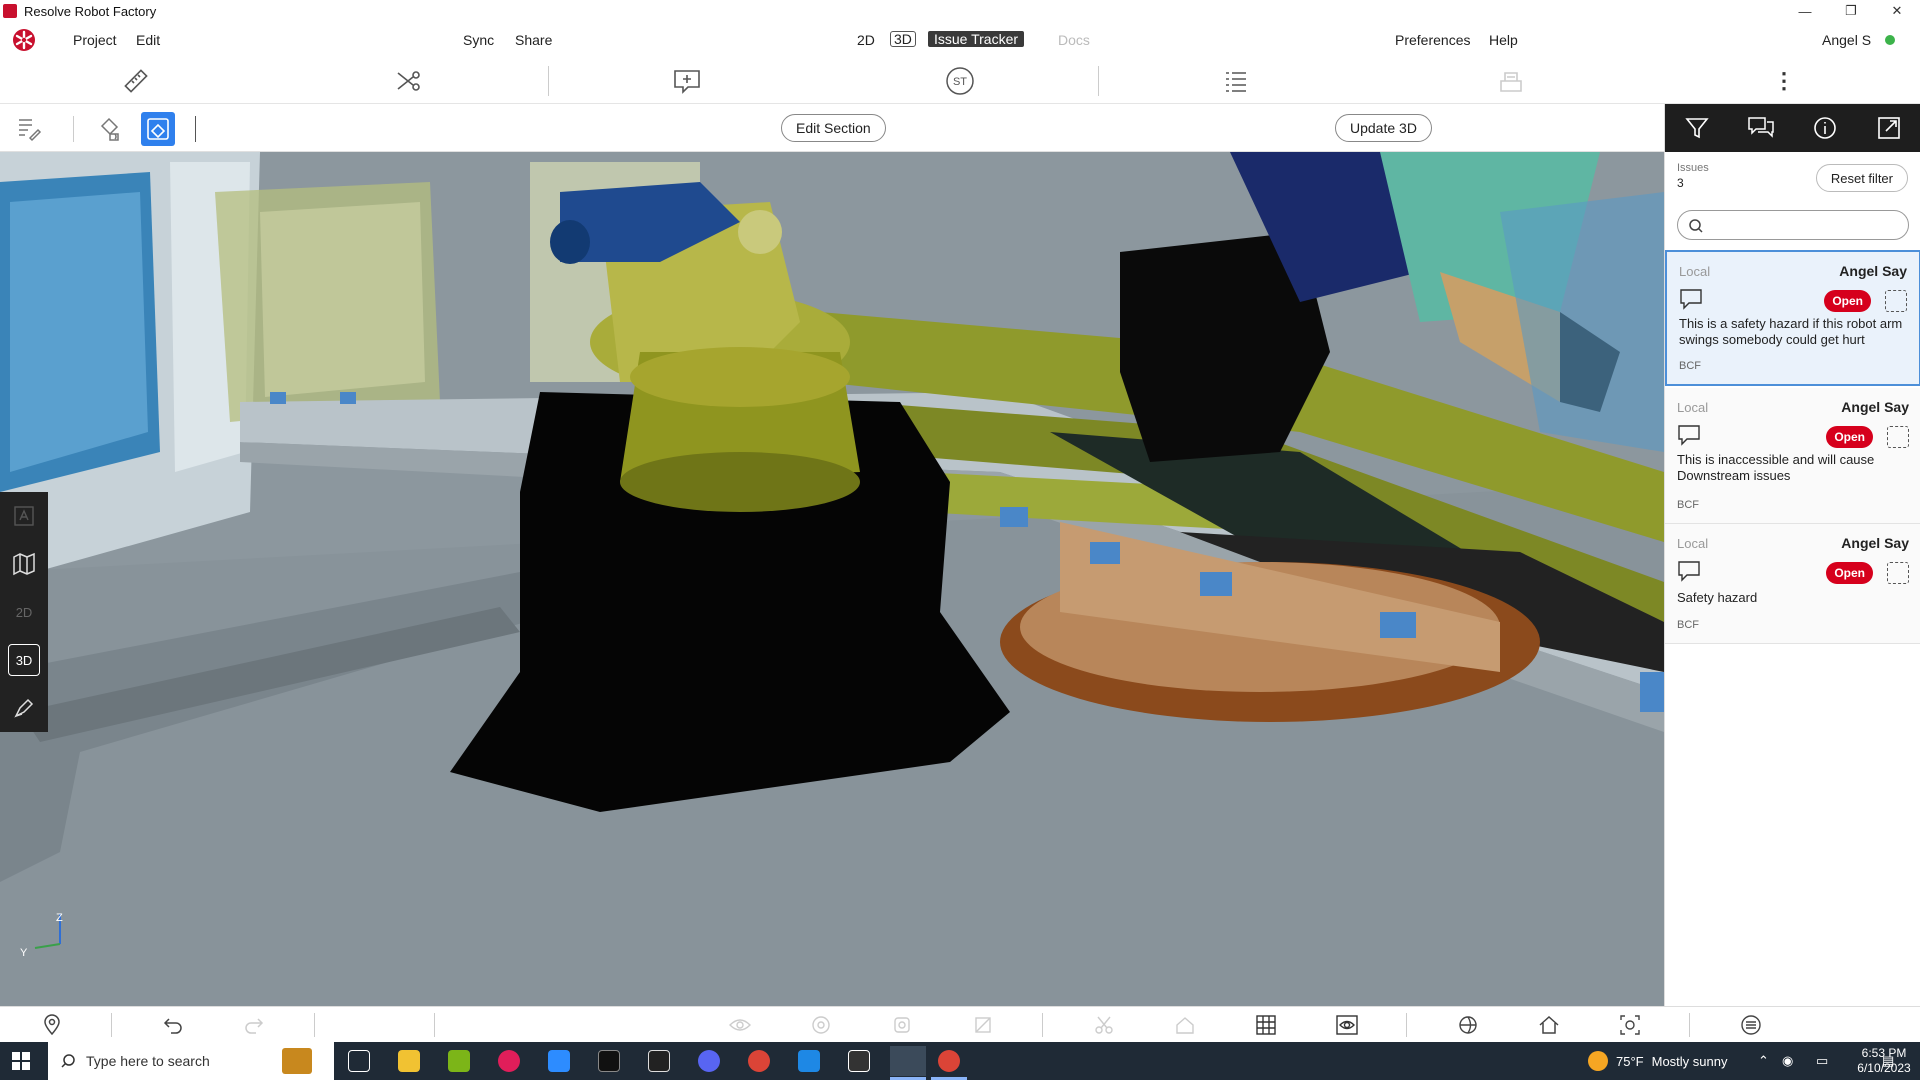 This screenshot has width=1920, height=1080. What do you see at coordinates (24, 612) in the screenshot?
I see `view-2d-button: 2D` at bounding box center [24, 612].